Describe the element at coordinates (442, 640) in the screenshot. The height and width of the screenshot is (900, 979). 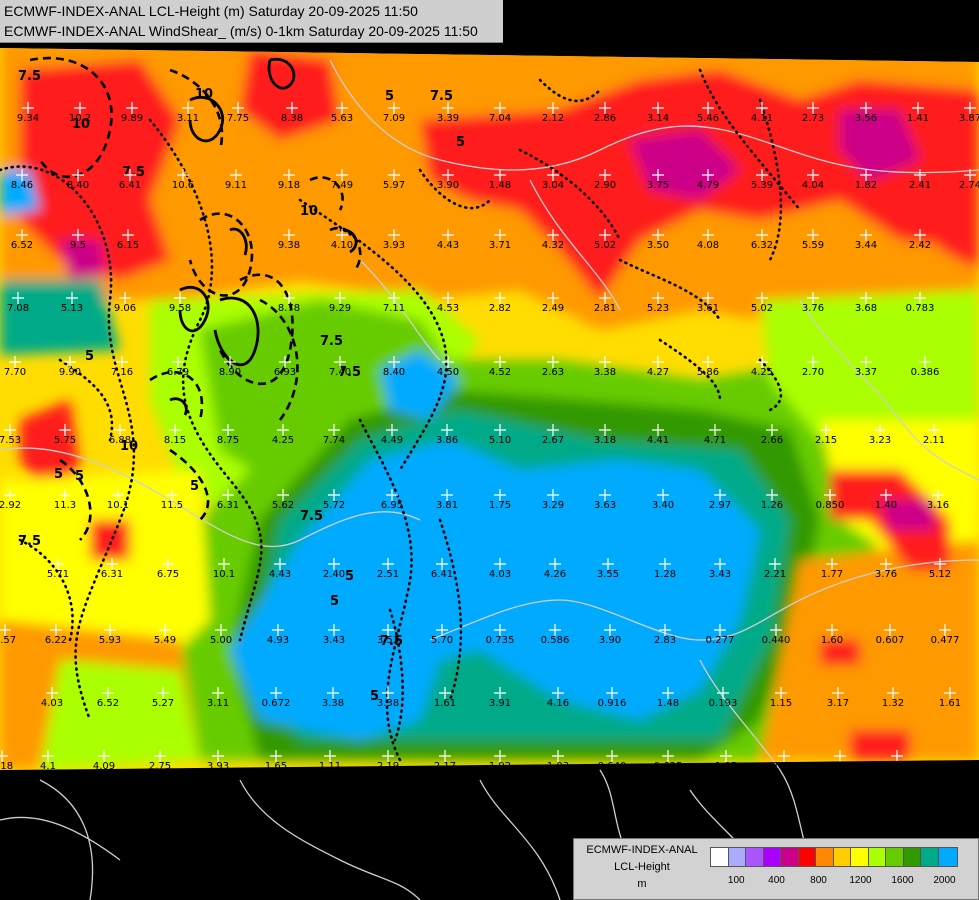
I see `station-value: 5.70` at that location.